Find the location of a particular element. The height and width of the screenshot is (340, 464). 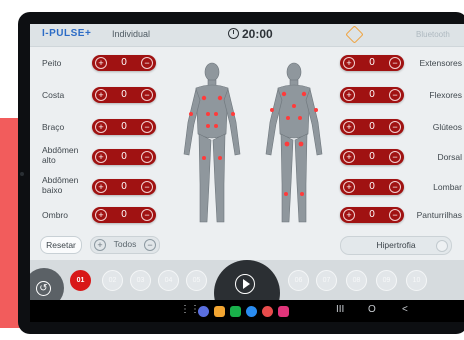

program-selector: Hipertrofia is located at coordinates (396, 245).